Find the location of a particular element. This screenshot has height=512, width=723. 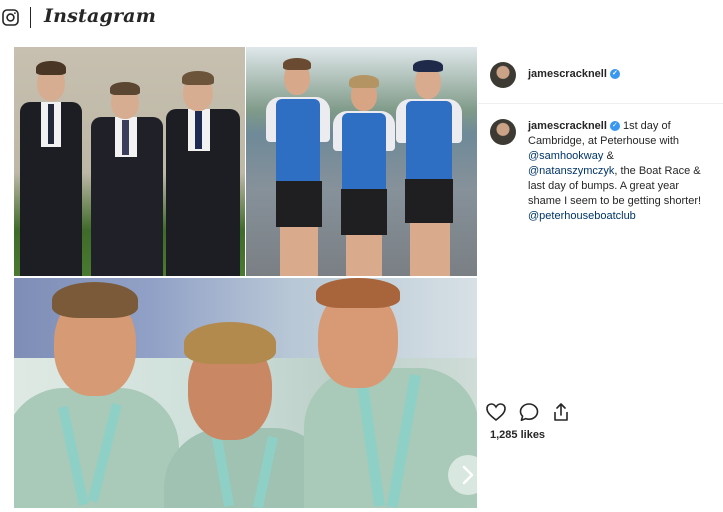

collage-photo-rowers is located at coordinates (361, 161).